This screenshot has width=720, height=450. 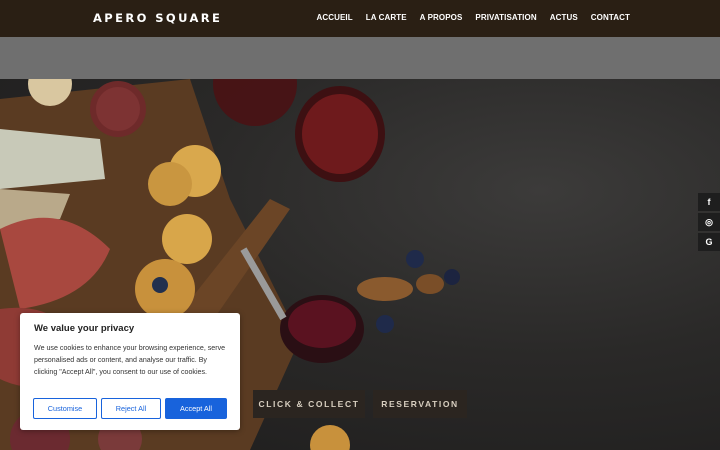 What do you see at coordinates (709, 242) in the screenshot?
I see `google-icon: G` at bounding box center [709, 242].